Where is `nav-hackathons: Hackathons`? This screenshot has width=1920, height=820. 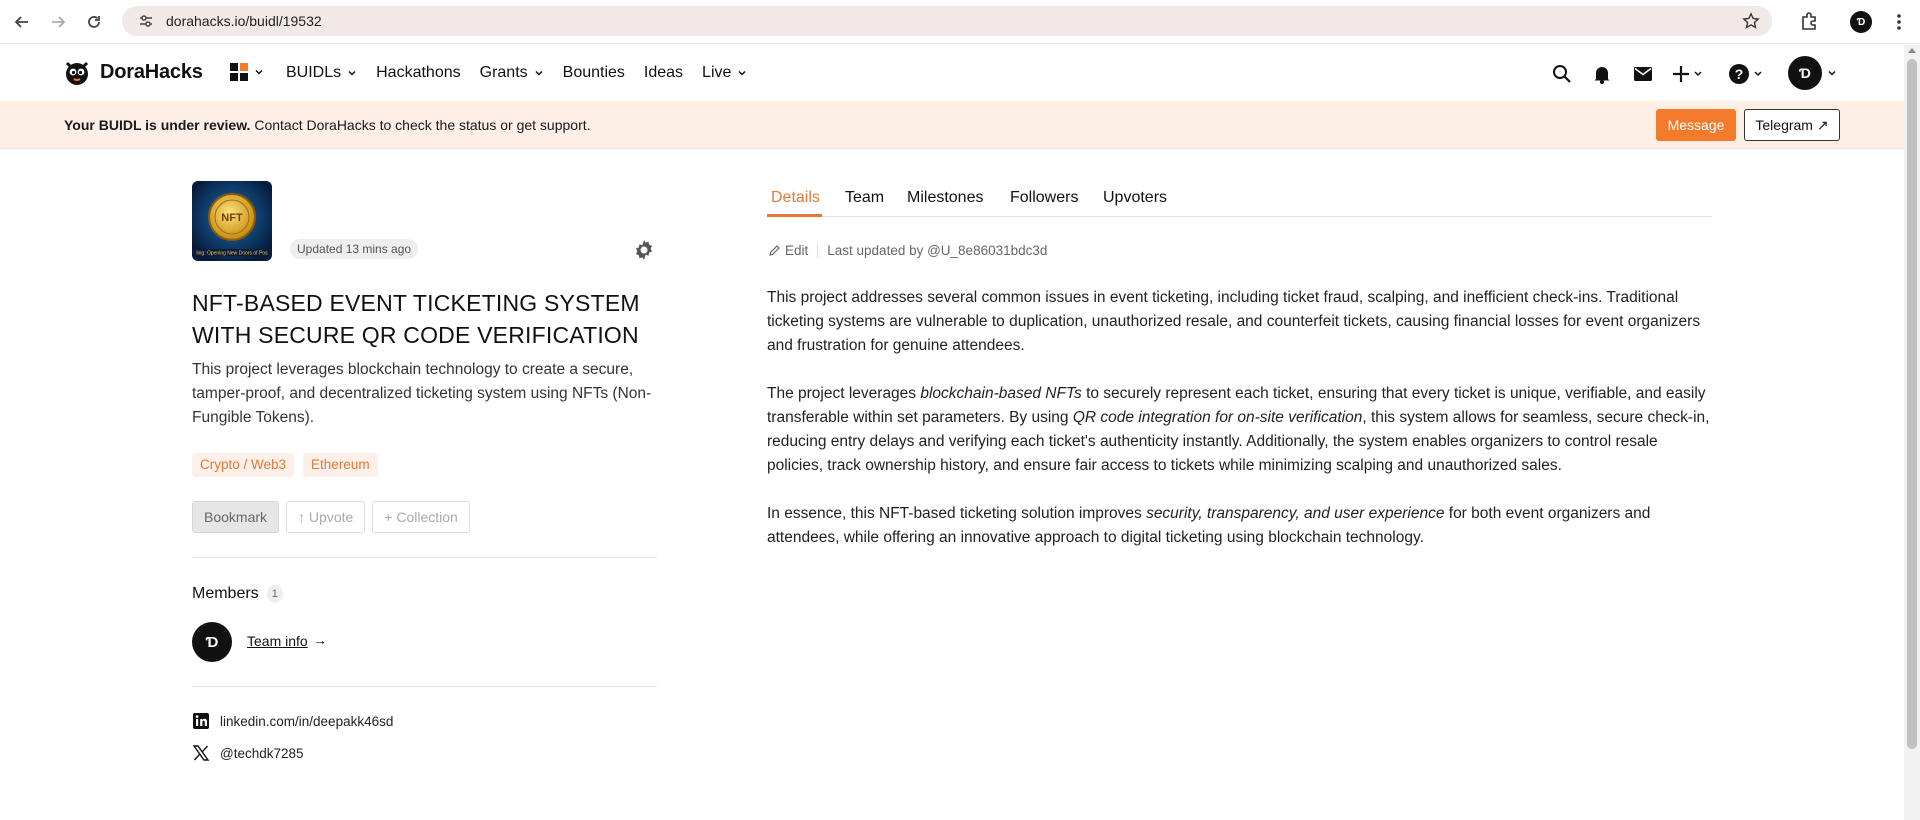
nav-hackathons: Hackathons is located at coordinates (418, 73).